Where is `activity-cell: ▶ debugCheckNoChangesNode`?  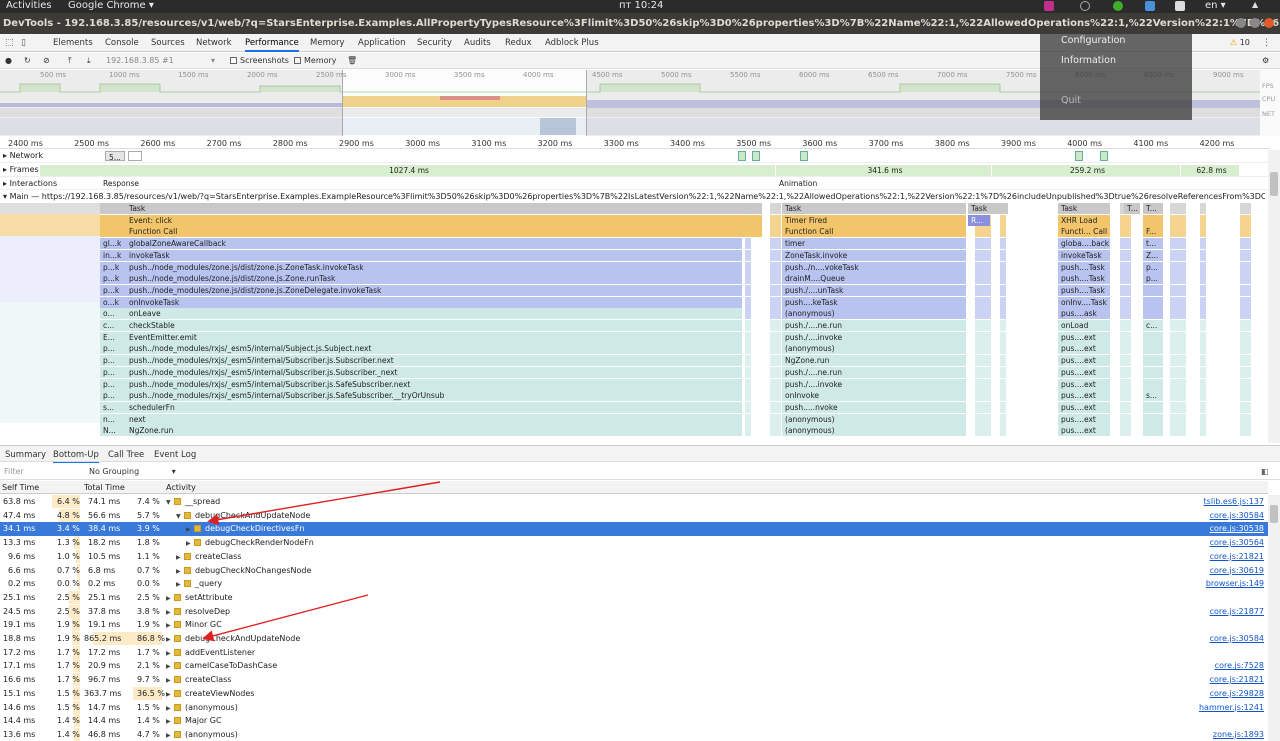 activity-cell: ▶ debugCheckNoChangesNode is located at coordinates (243, 571).